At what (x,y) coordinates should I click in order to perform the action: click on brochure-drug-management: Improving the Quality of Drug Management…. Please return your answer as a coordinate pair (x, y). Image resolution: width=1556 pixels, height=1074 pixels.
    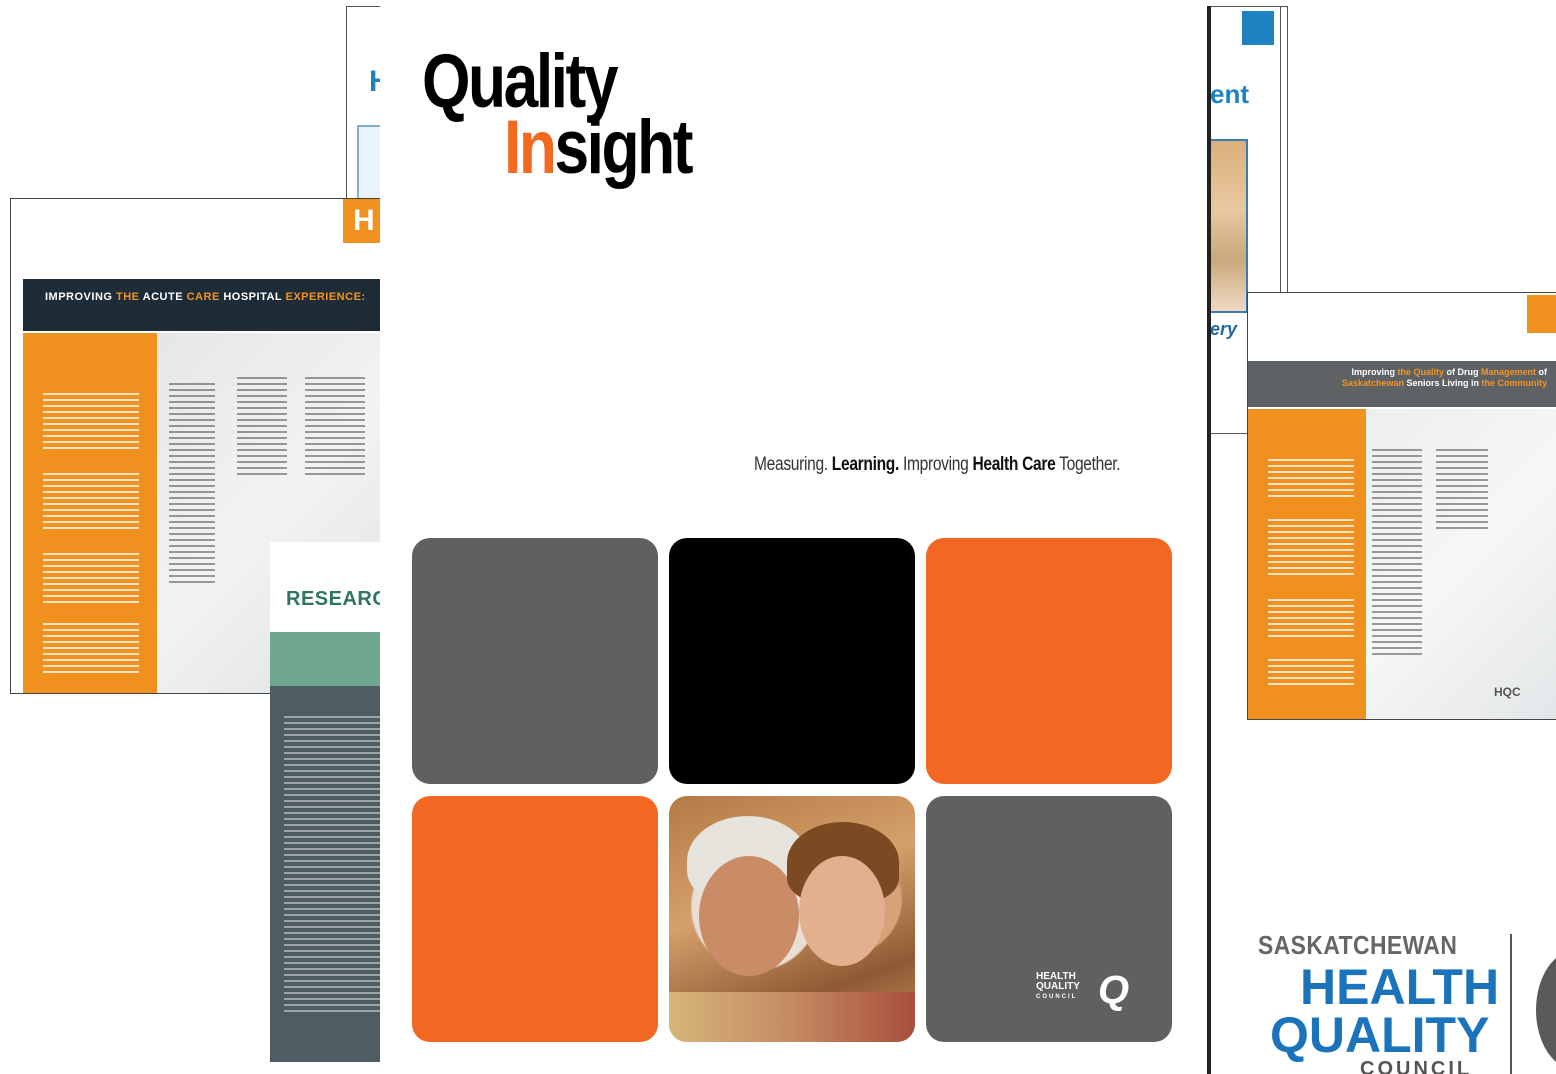
    Looking at the image, I should click on (1401, 506).